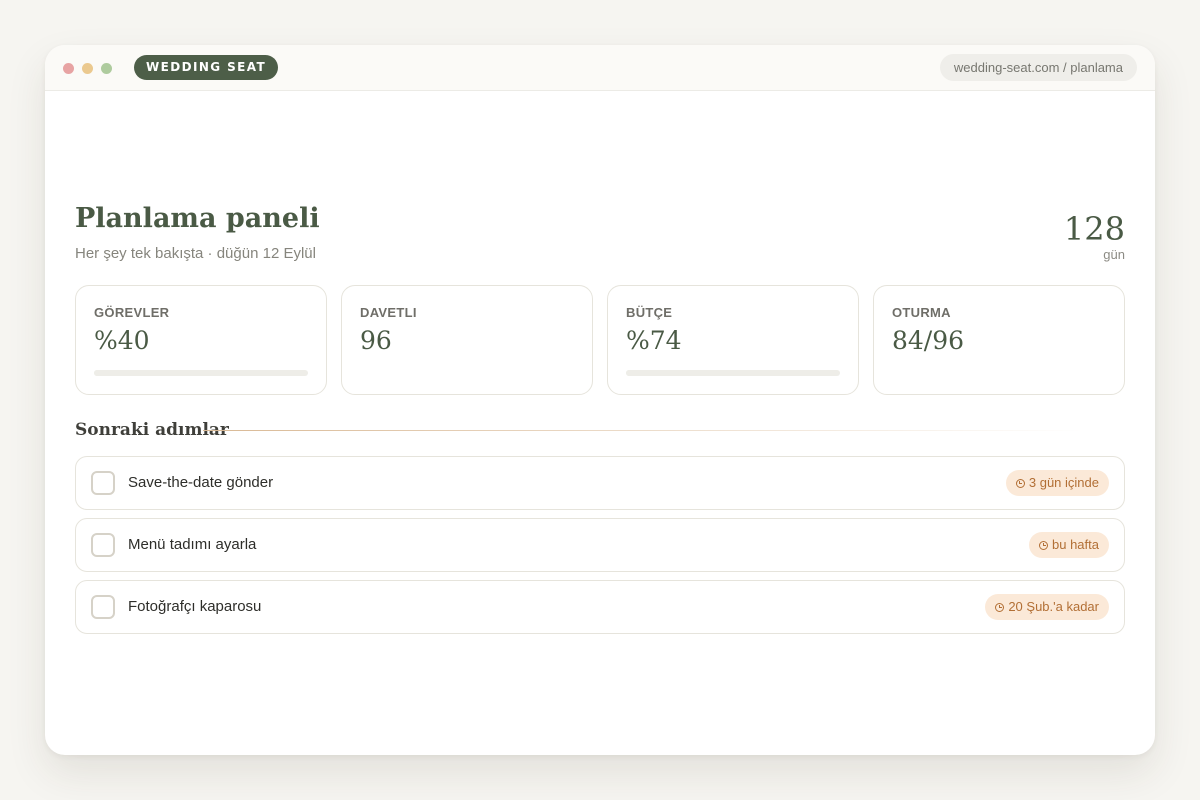 Image resolution: width=1200 pixels, height=800 pixels. I want to click on tasks-progress-fill, so click(137, 373).